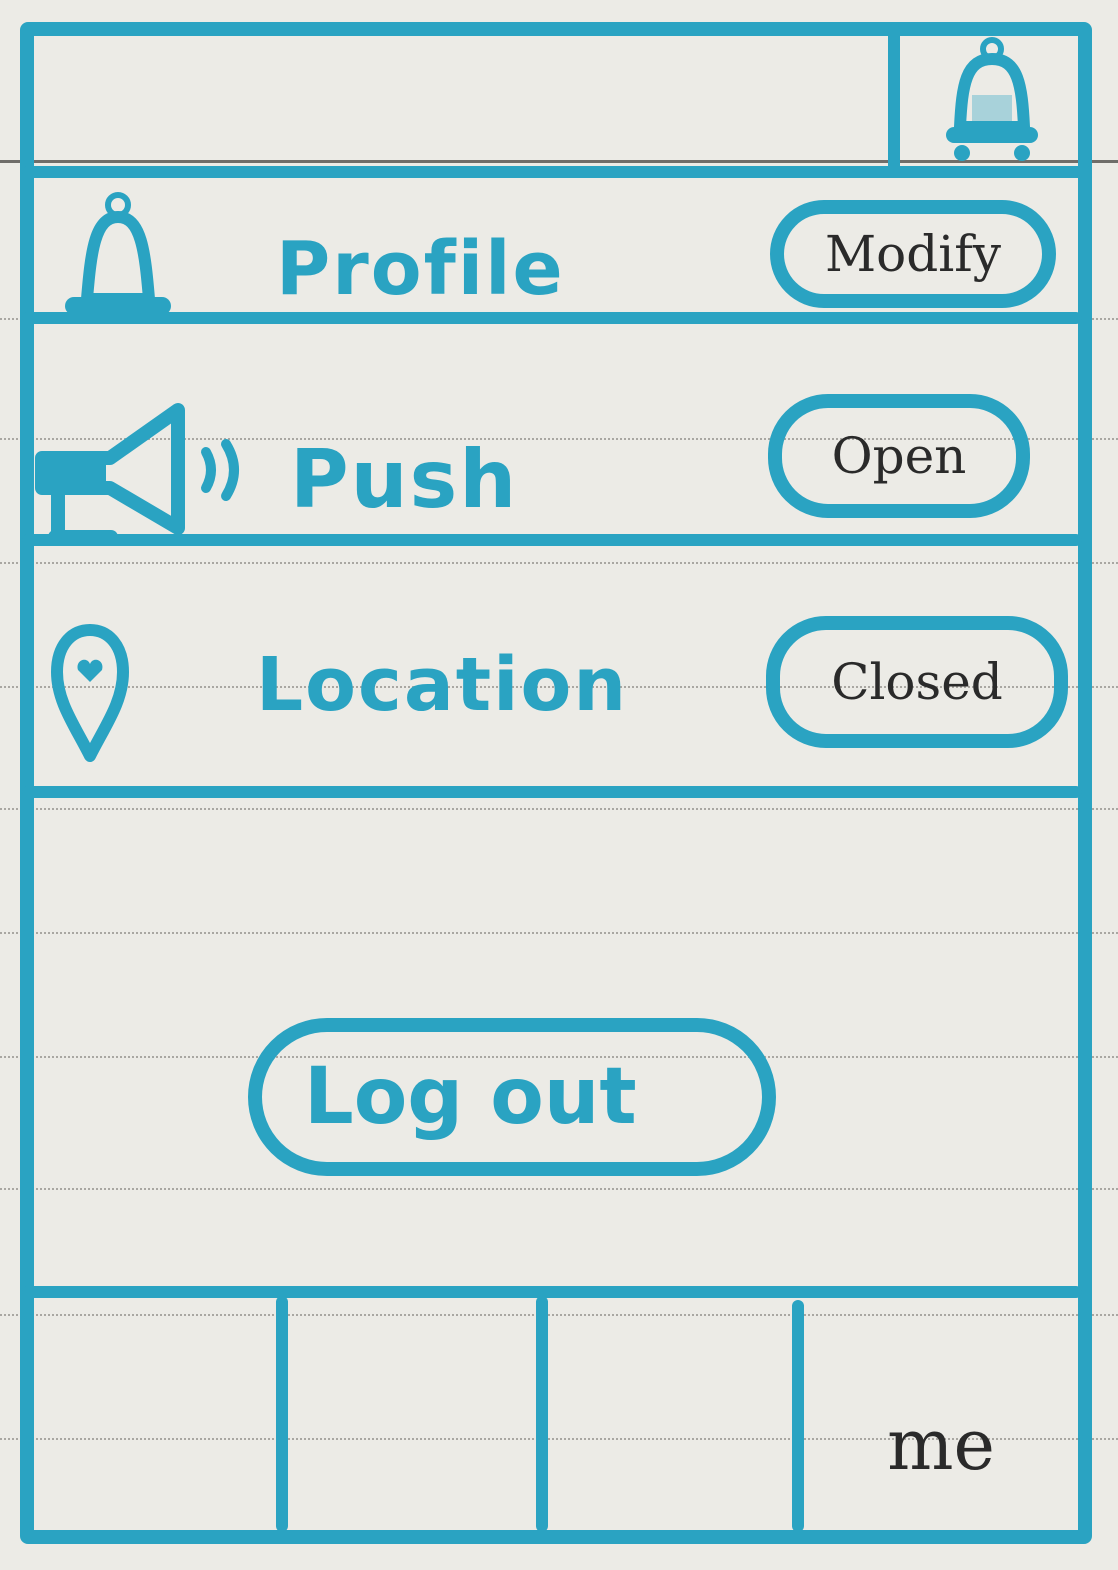 This screenshot has height=1570, width=1118. I want to click on megaphone-icon, so click(137, 474).